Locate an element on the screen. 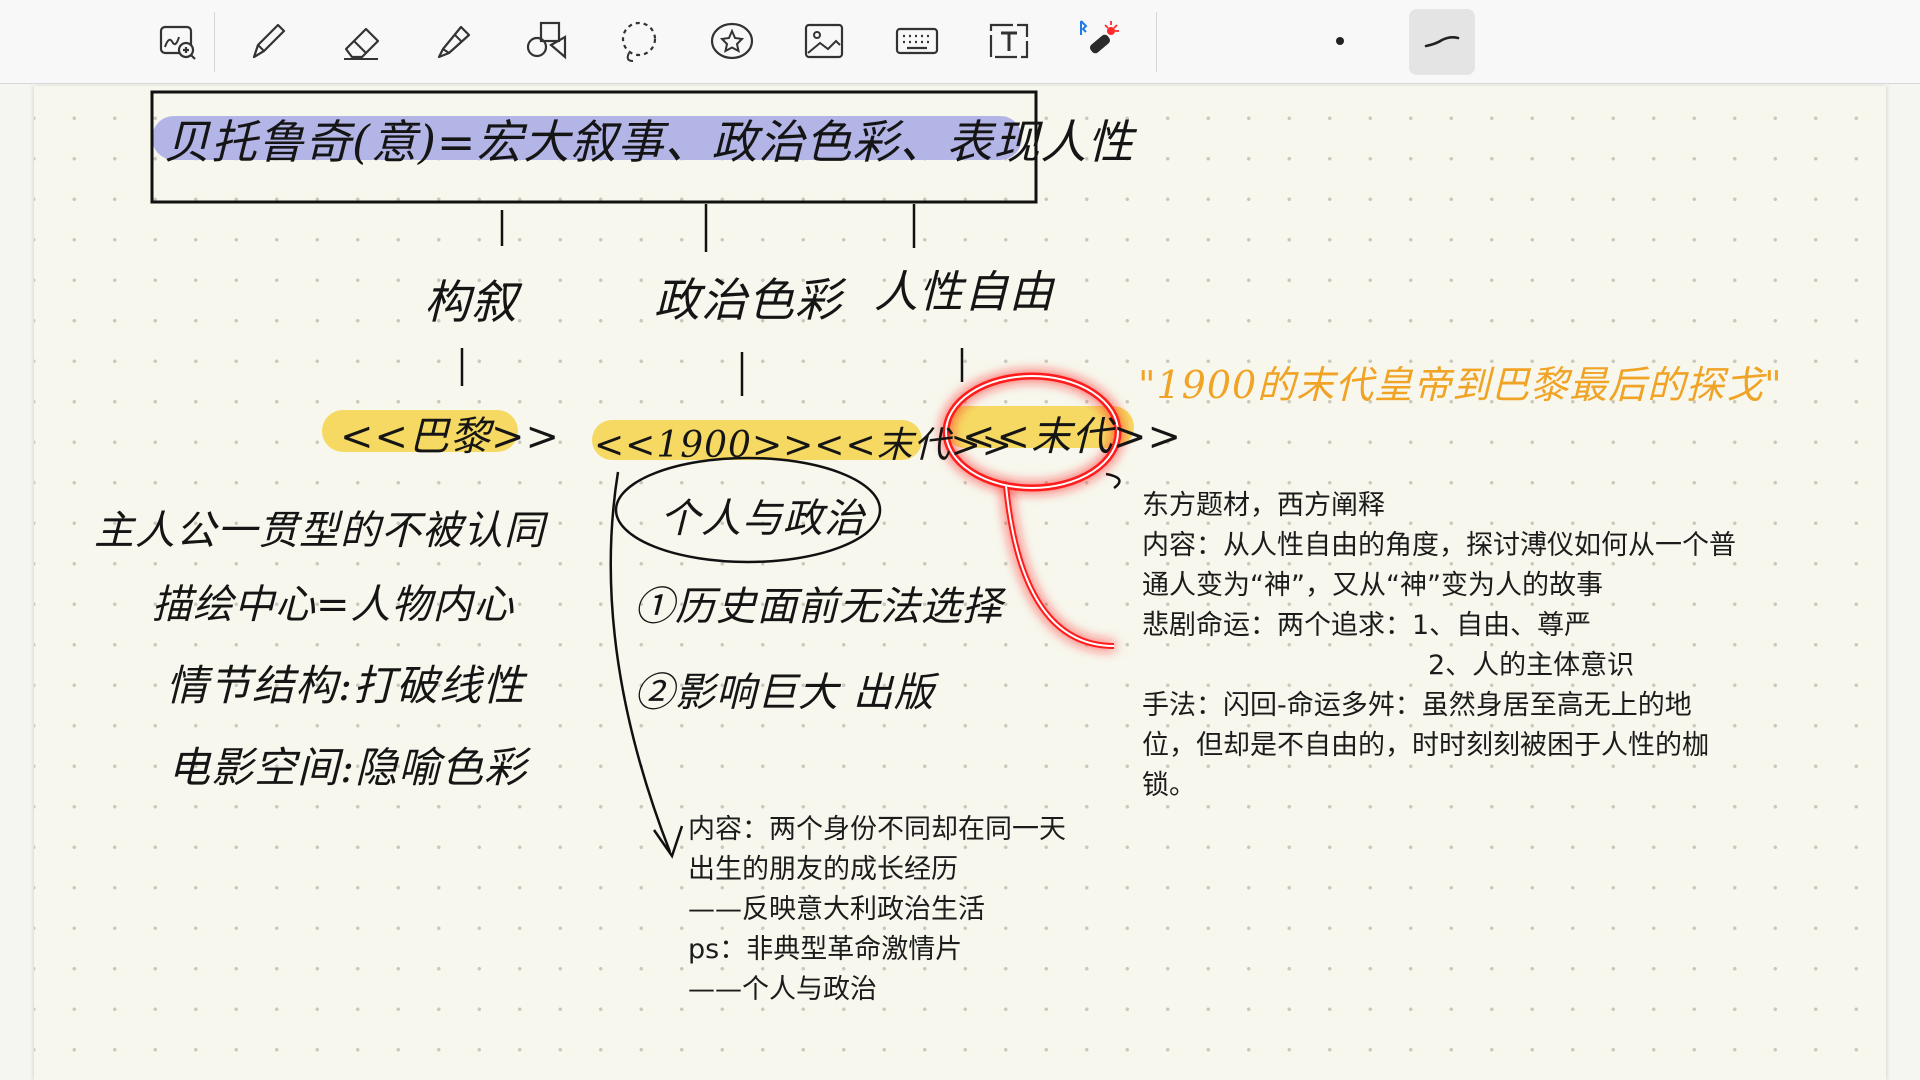 This screenshot has height=1080, width=1920. pen-size-button is located at coordinates (1340, 41).